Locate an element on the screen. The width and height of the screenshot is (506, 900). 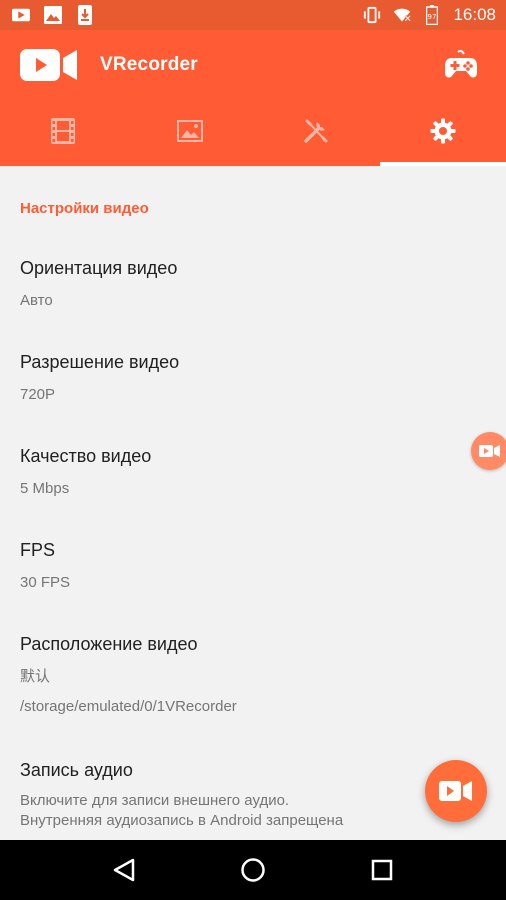
home-icon is located at coordinates (253, 870).